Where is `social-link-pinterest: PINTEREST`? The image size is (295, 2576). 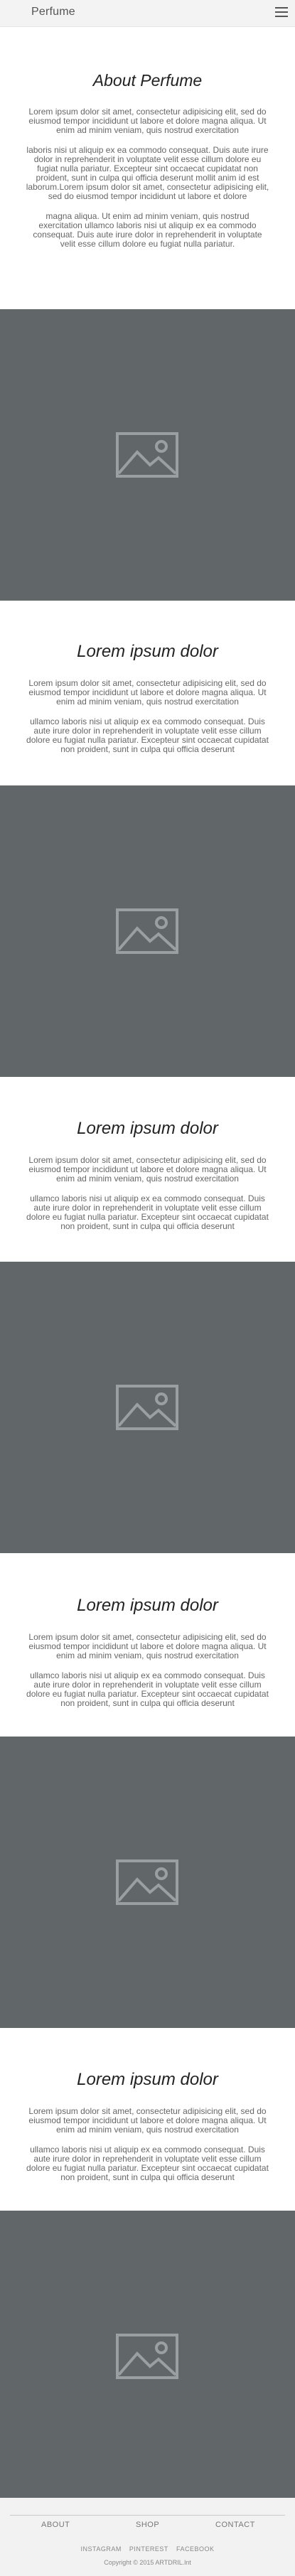 social-link-pinterest: PINTEREST is located at coordinates (148, 2549).